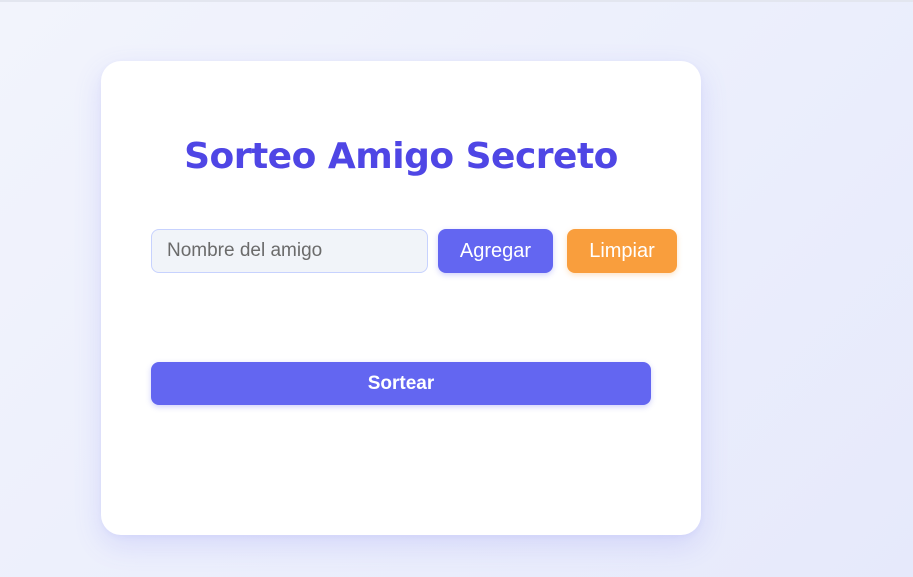 The height and width of the screenshot is (577, 913). I want to click on page-title: Sorteo Amigo Secreto, so click(401, 156).